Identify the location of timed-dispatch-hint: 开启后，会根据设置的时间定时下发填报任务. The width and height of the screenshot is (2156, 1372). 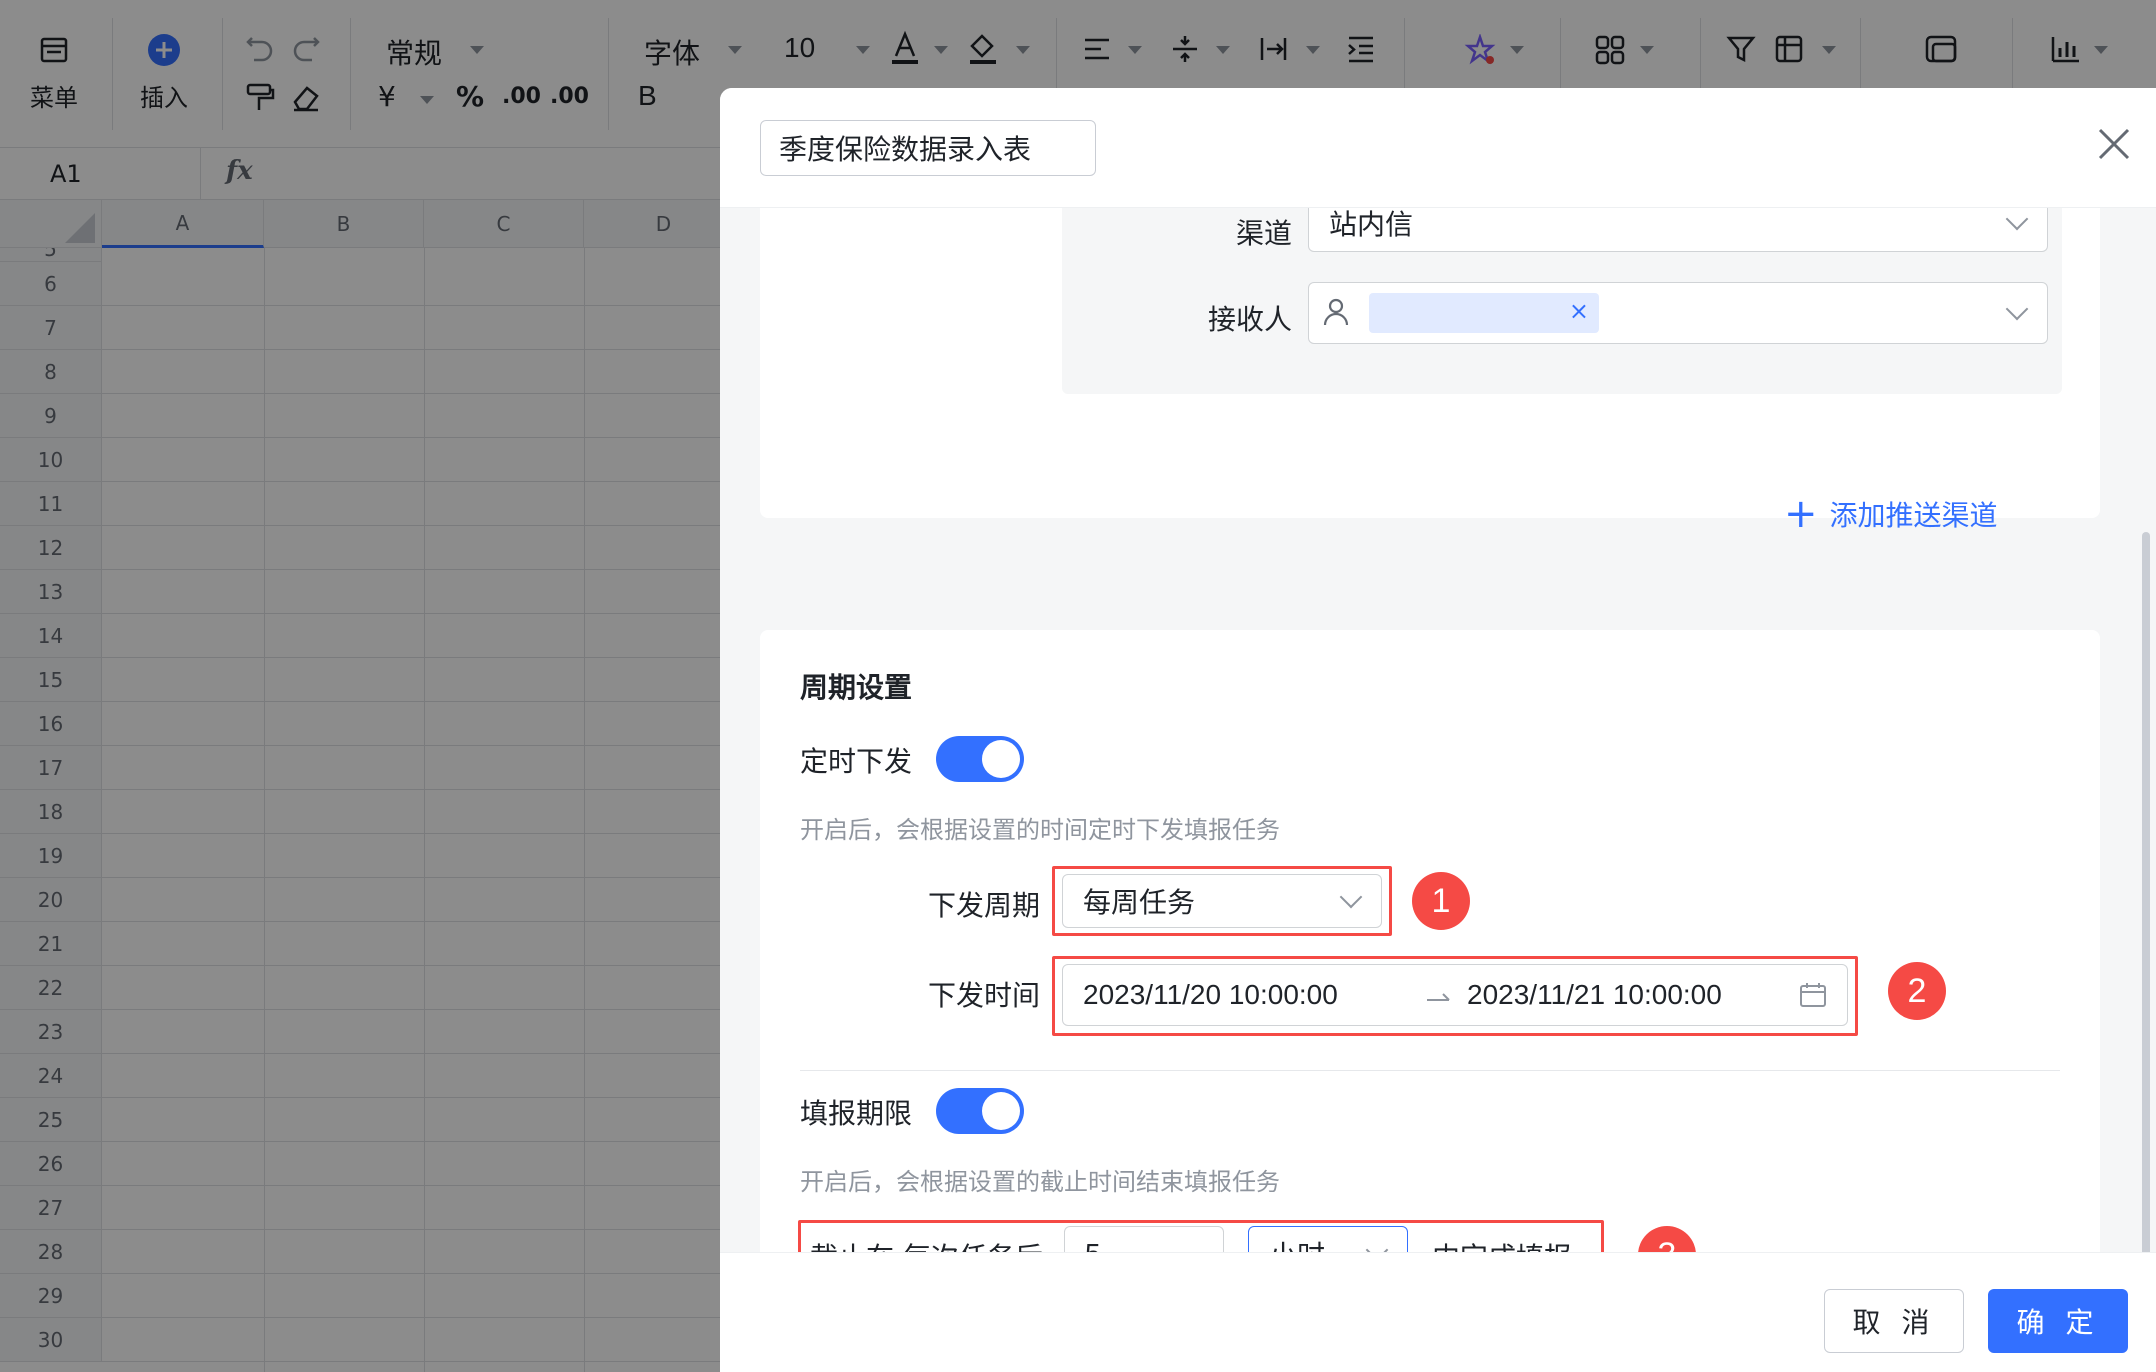
(1040, 830).